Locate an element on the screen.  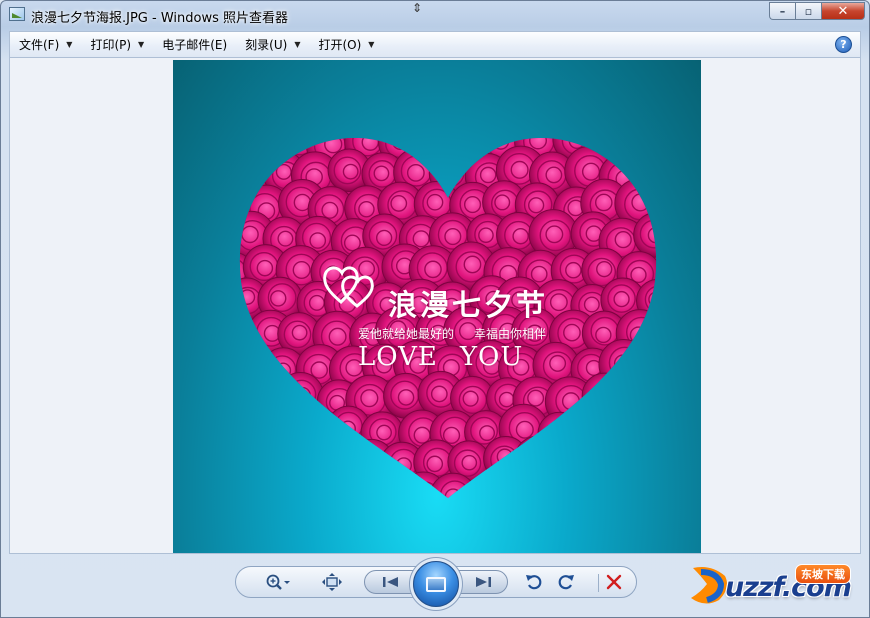
rotate-counterclockwise-button is located at coordinates (534, 582).